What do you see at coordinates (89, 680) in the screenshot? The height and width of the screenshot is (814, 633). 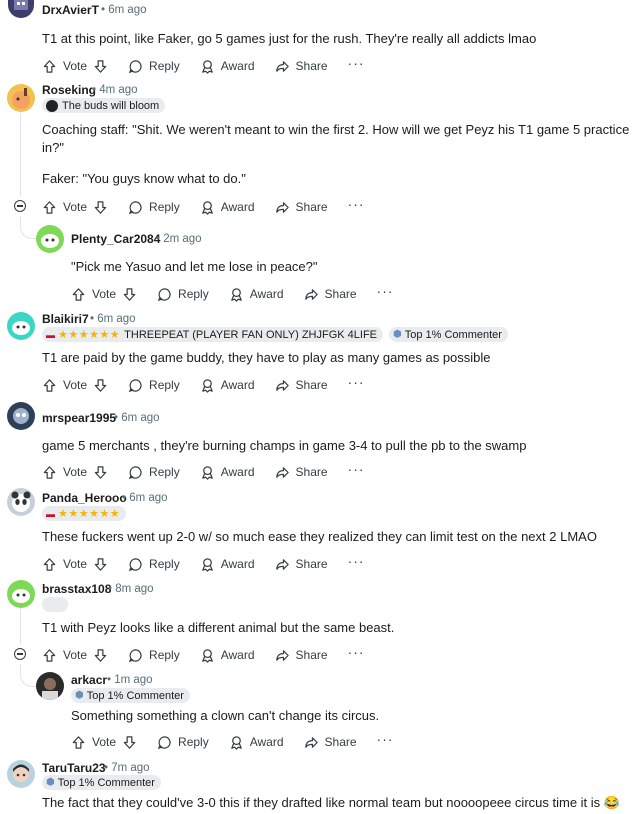 I see `username: arkacr` at bounding box center [89, 680].